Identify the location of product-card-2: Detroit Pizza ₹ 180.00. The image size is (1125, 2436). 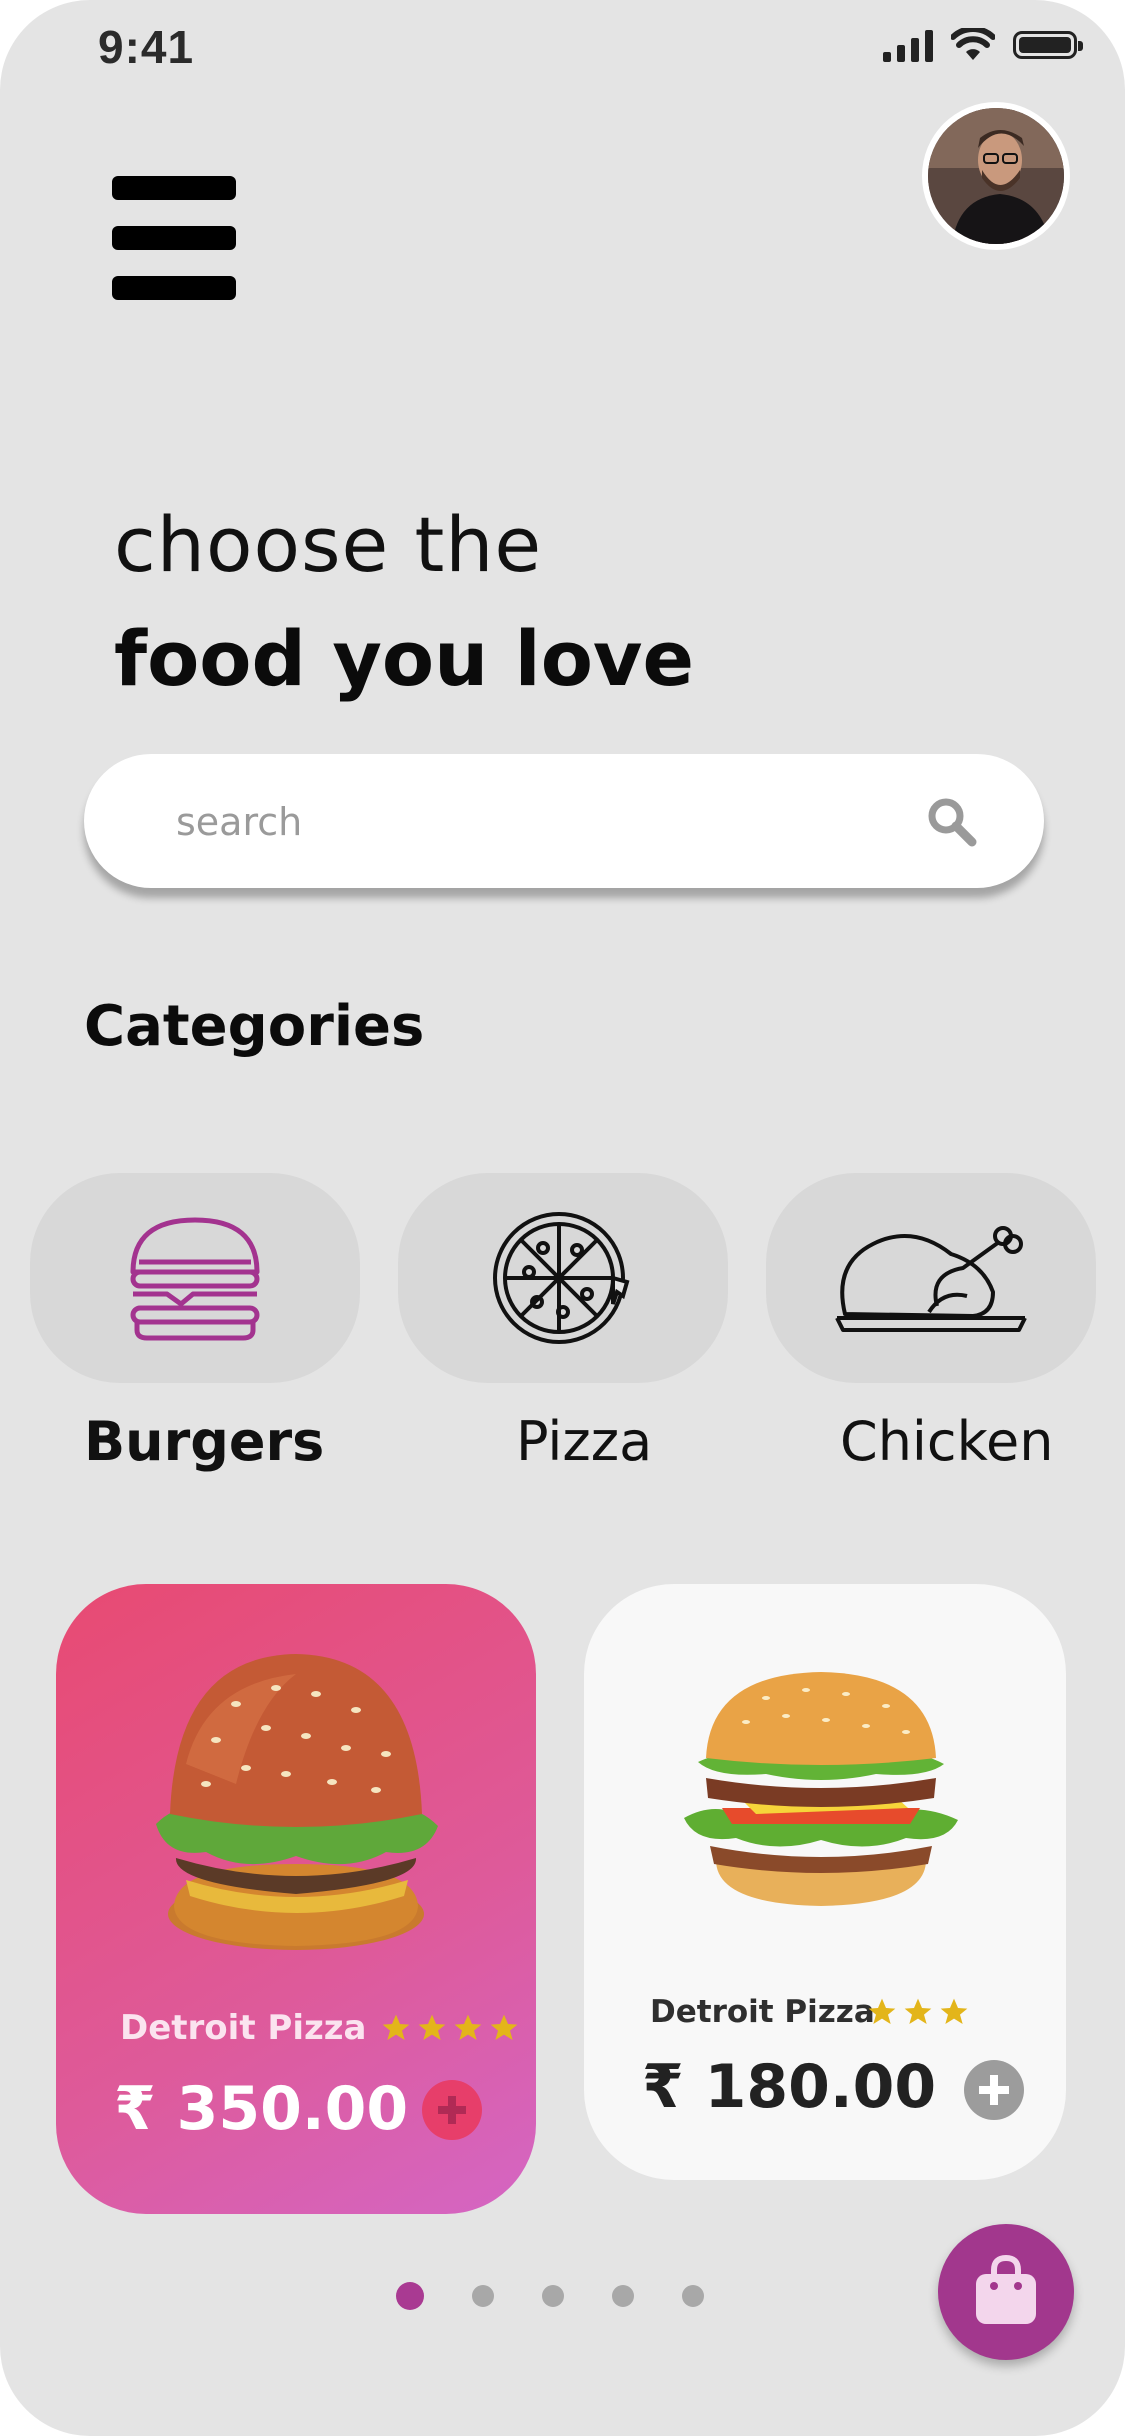
(825, 1882).